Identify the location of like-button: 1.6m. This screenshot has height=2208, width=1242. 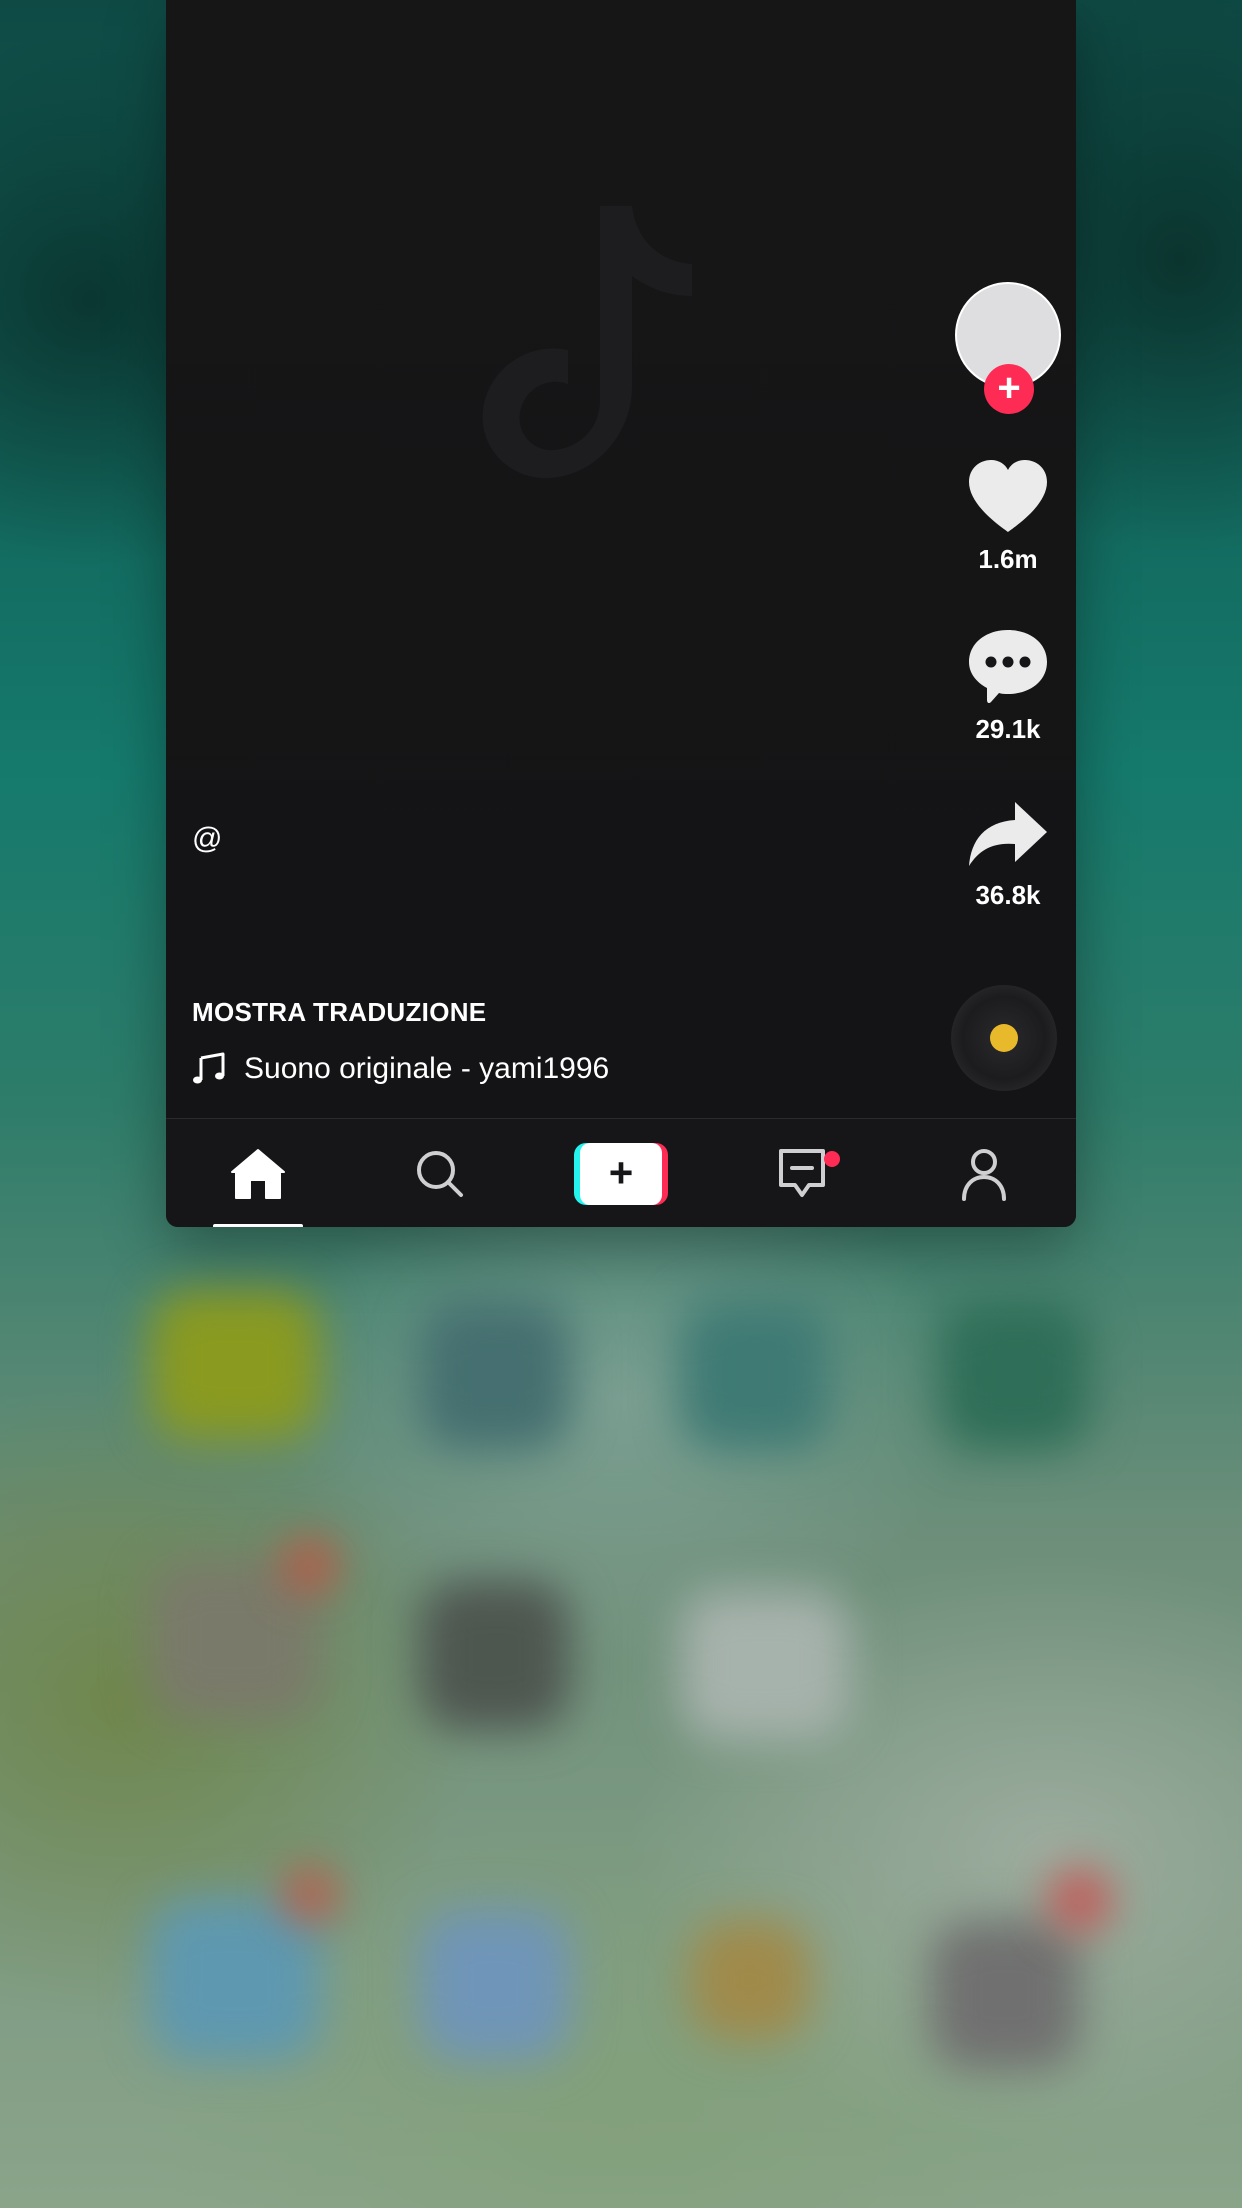
(1008, 516).